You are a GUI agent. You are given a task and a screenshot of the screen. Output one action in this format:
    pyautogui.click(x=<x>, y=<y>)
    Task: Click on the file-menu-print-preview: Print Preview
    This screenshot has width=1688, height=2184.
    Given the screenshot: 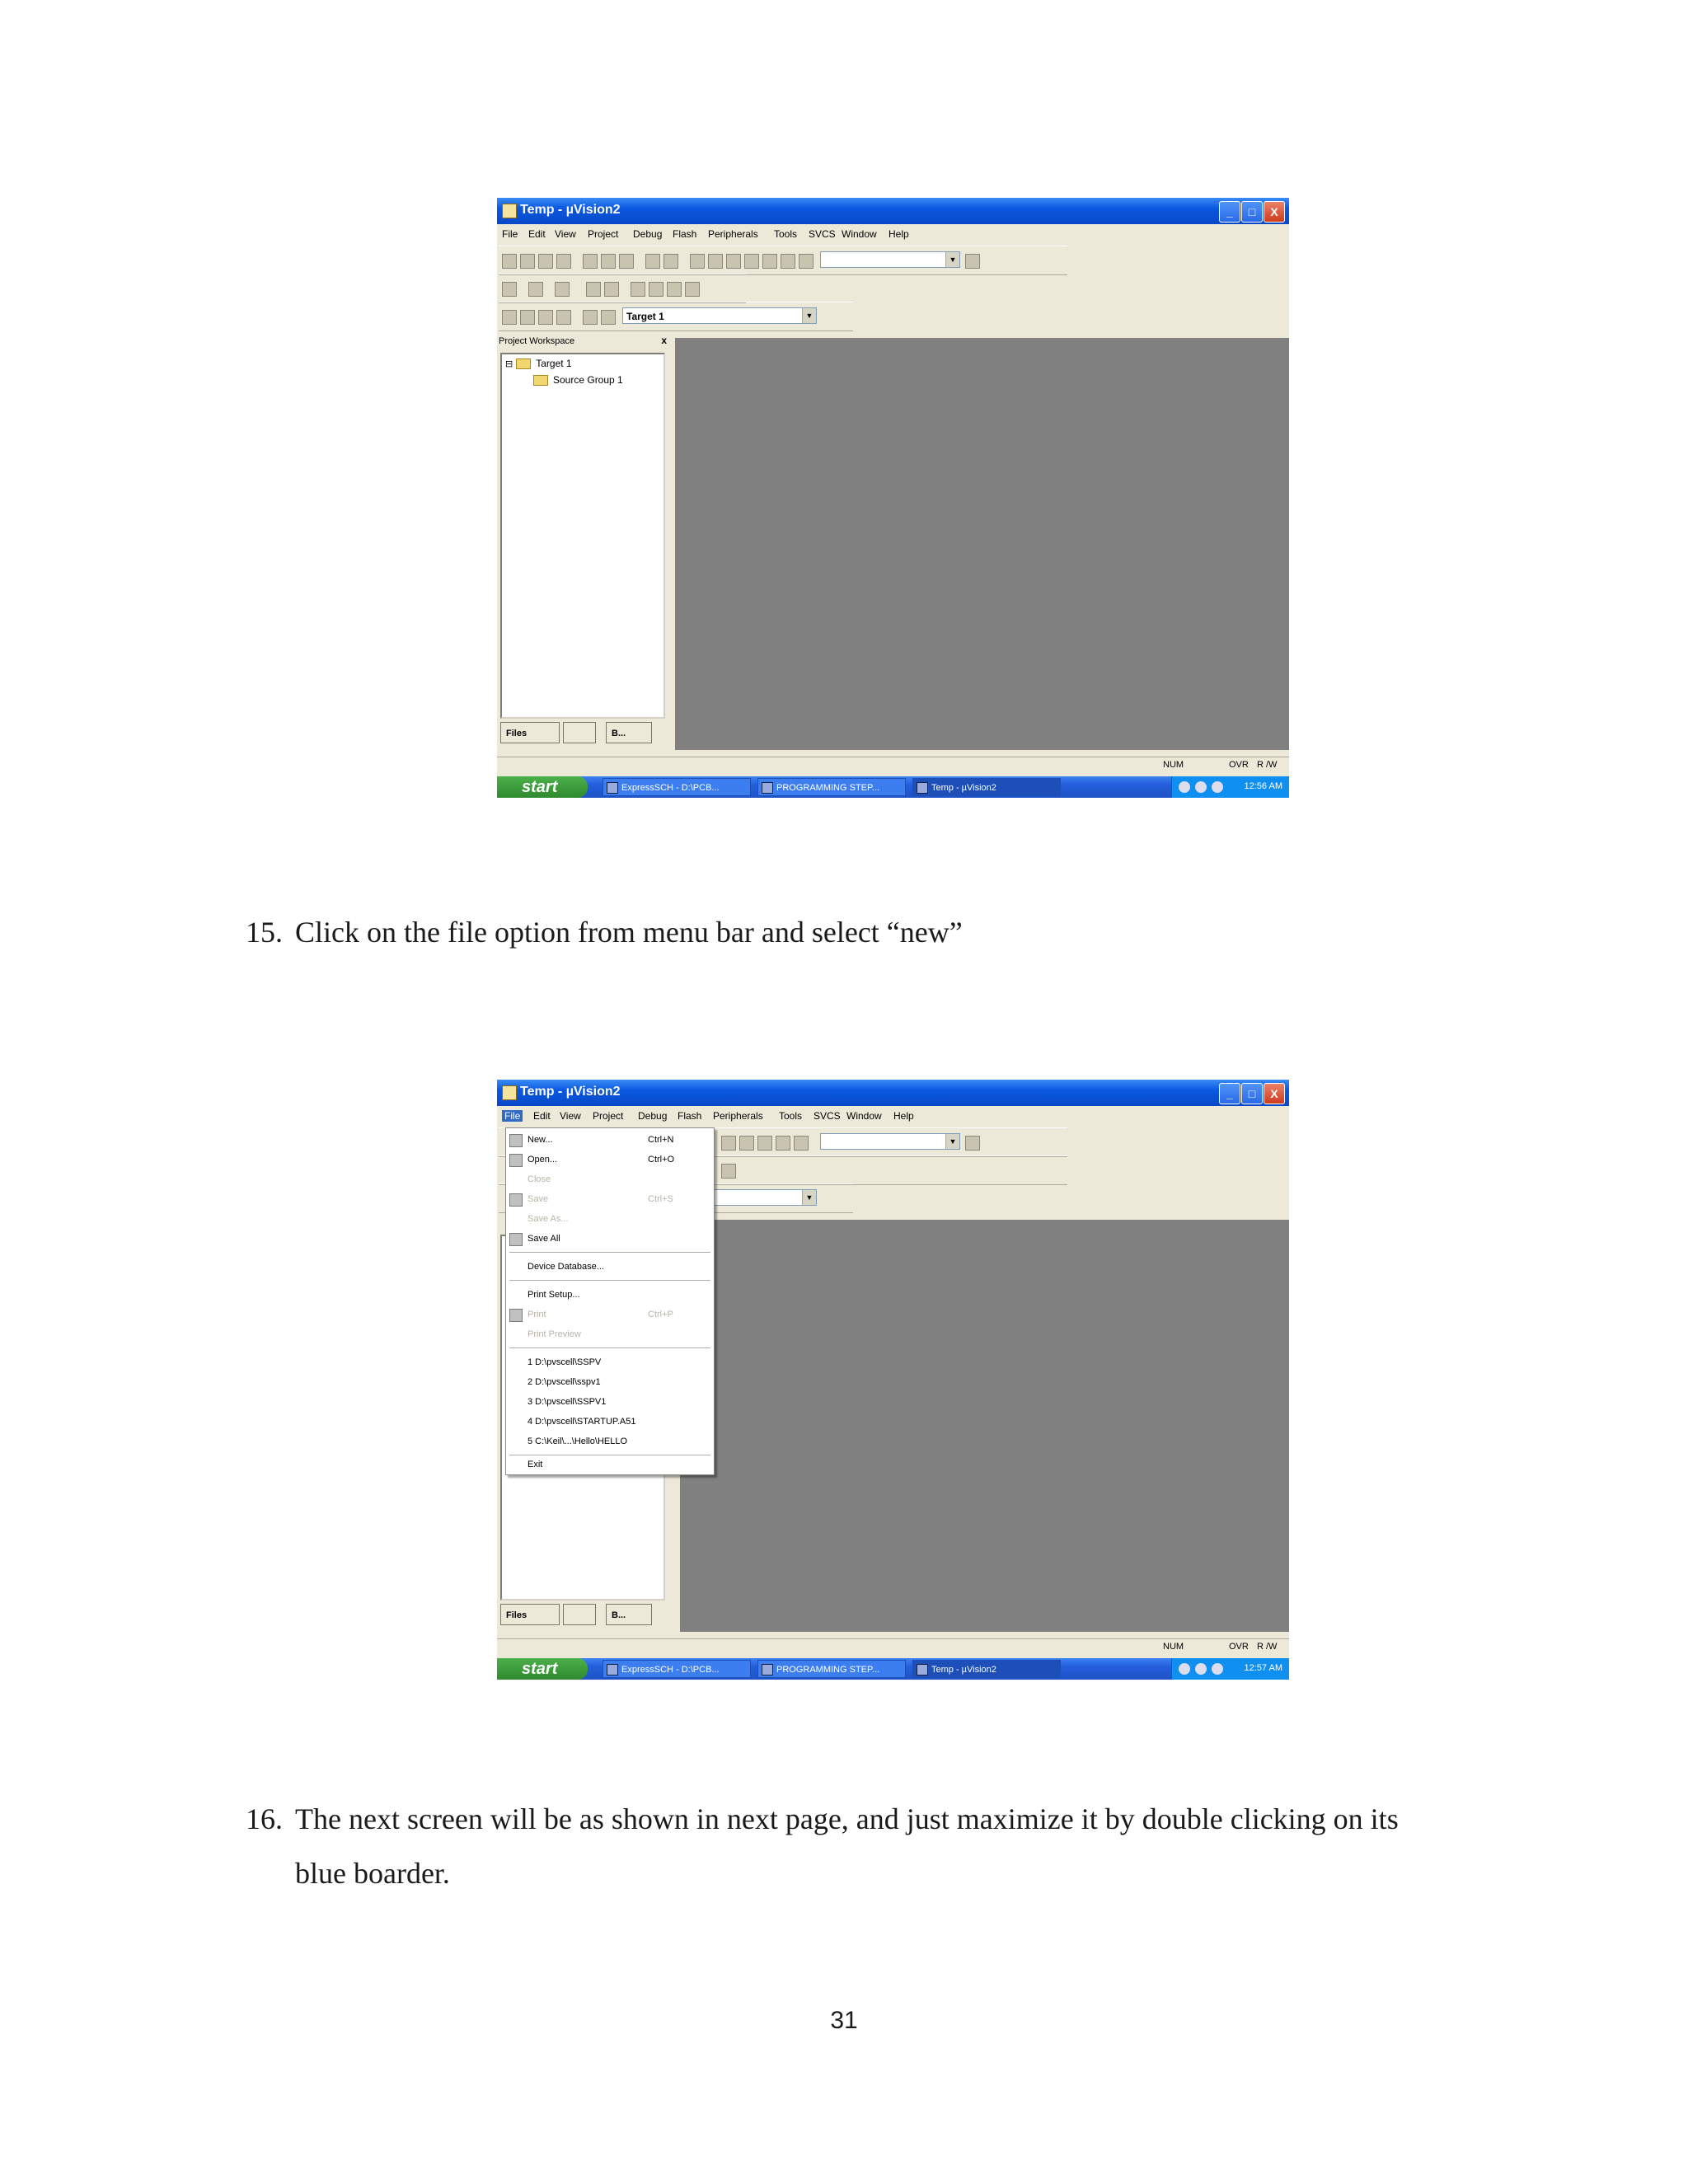 What is the action you would take?
    pyautogui.click(x=610, y=1335)
    